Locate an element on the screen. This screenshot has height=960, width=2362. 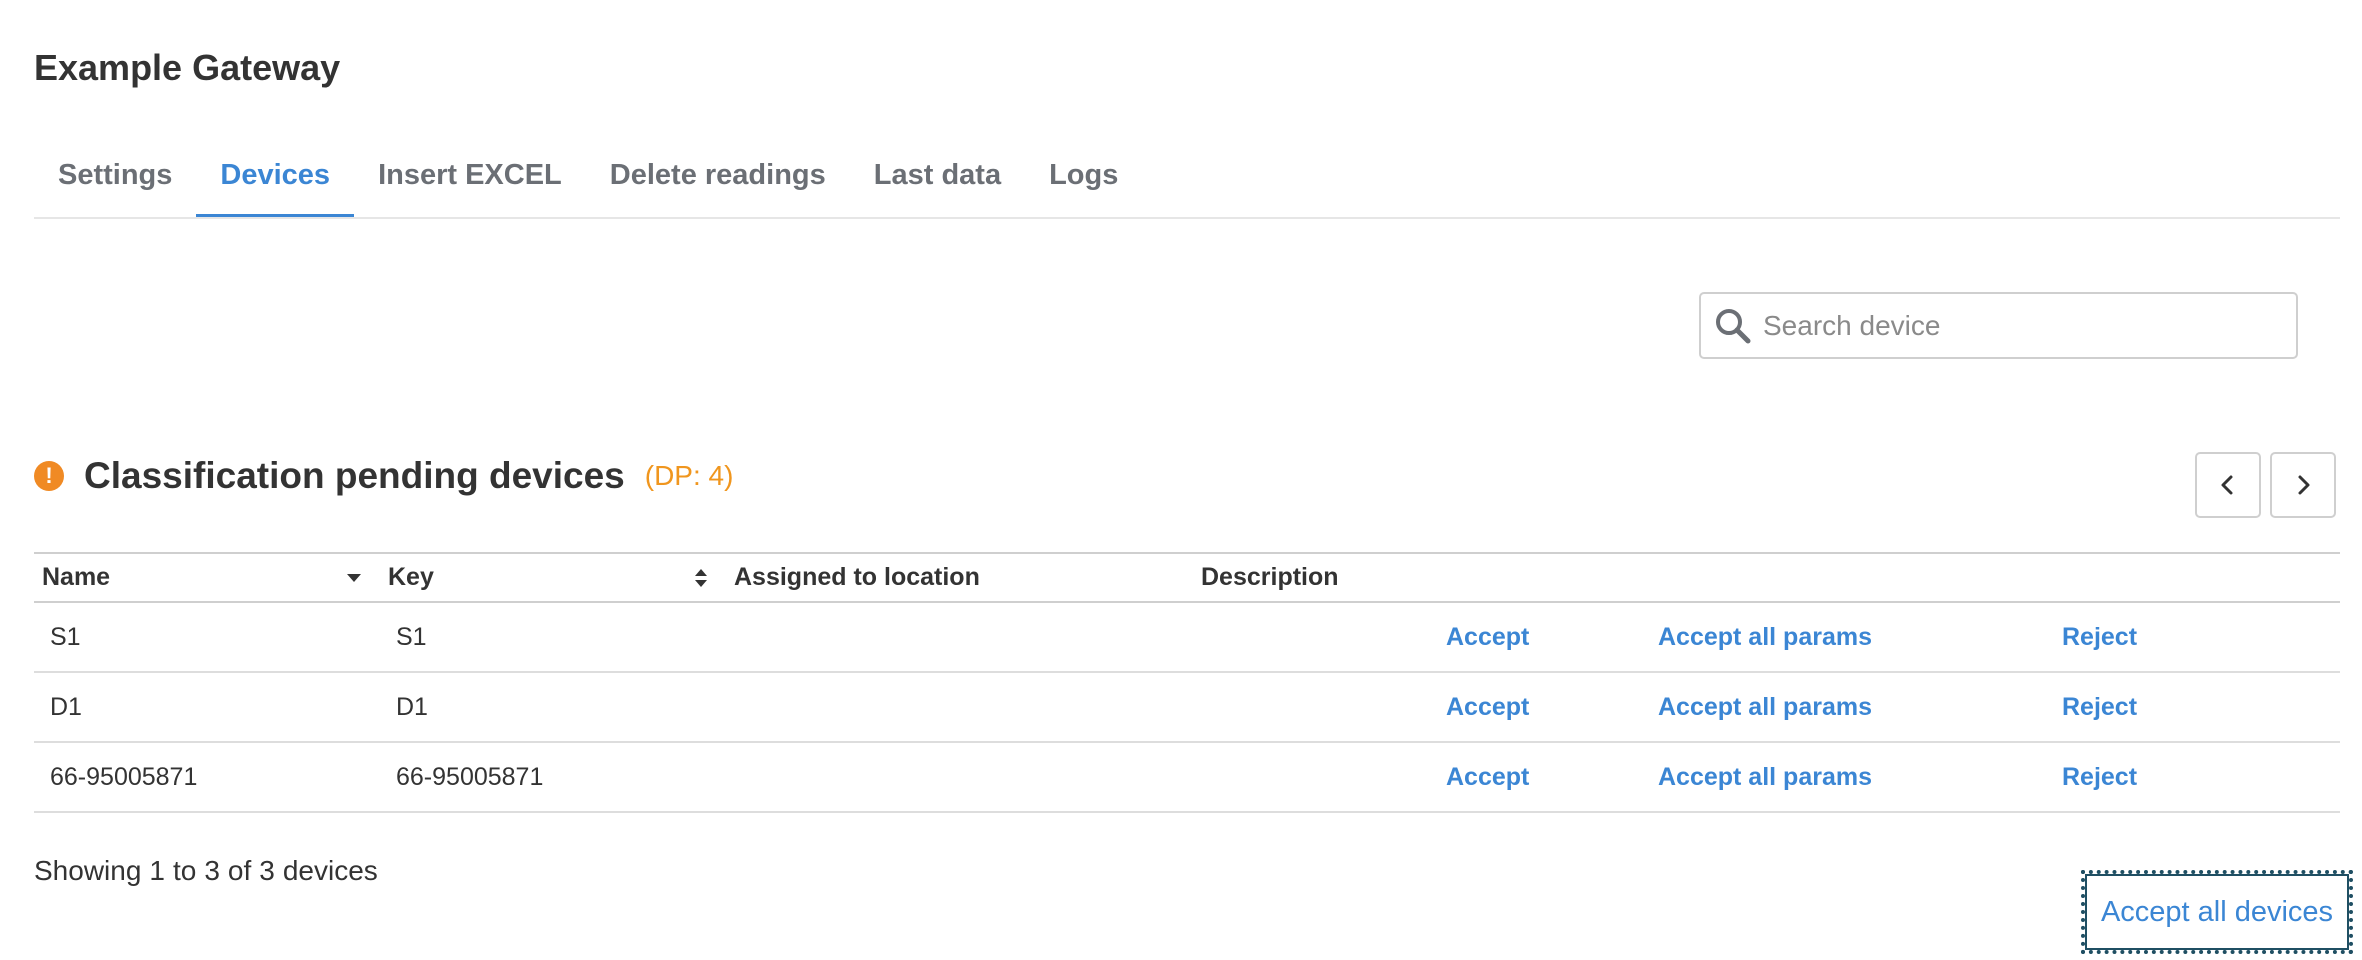
column-header-accept is located at coordinates (1536, 577).